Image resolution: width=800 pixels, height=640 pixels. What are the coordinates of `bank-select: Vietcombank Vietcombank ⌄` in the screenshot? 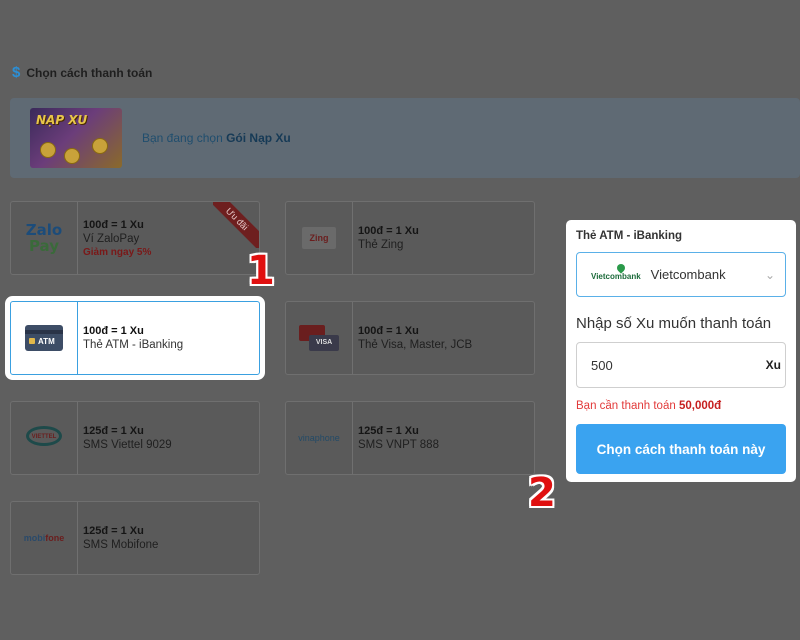 It's located at (681, 274).